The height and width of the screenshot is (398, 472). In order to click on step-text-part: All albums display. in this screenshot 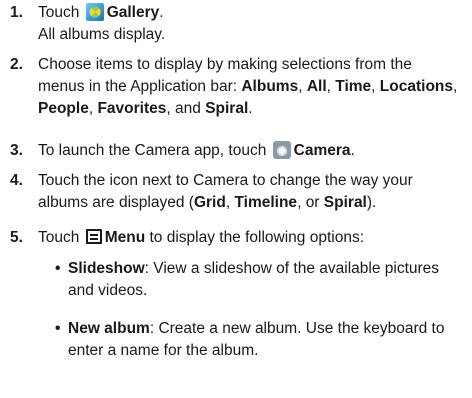, I will do `click(102, 34)`.